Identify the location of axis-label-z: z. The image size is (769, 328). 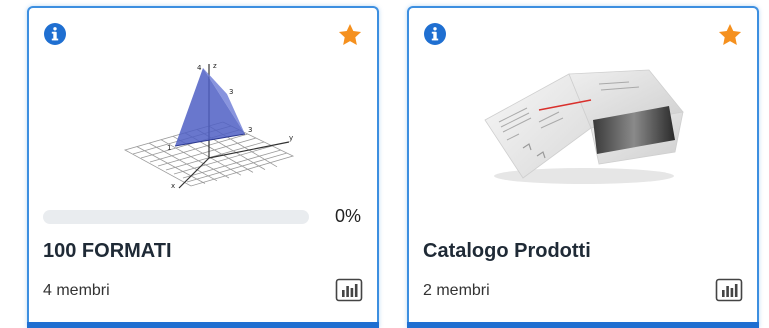
(215, 66).